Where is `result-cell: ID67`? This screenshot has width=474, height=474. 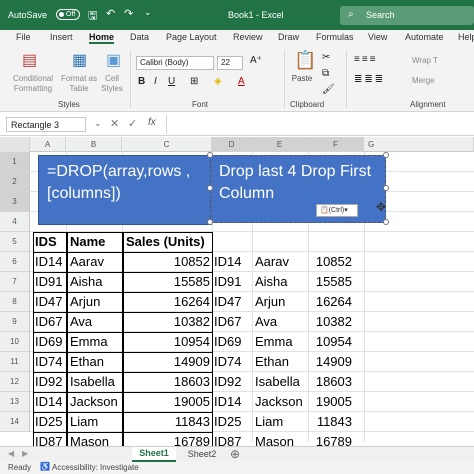 result-cell: ID67 is located at coordinates (234, 321).